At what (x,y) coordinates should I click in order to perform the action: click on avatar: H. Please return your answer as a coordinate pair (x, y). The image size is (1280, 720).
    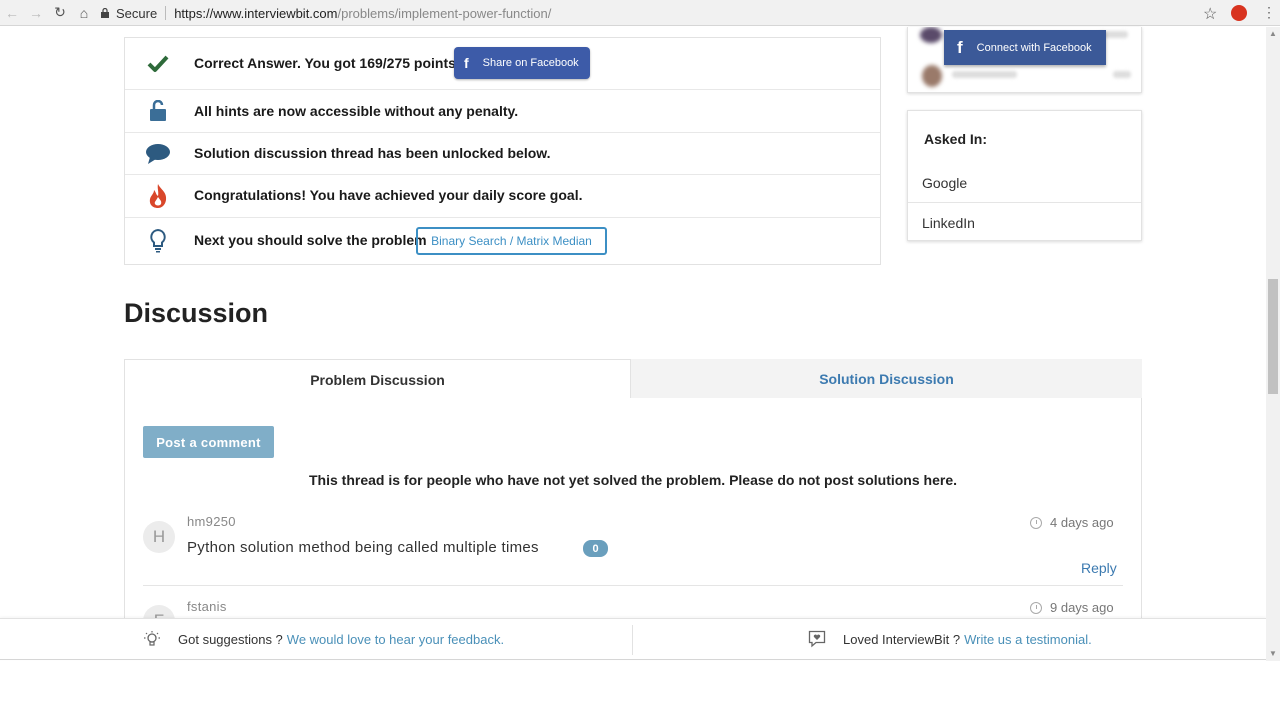
    Looking at the image, I should click on (159, 537).